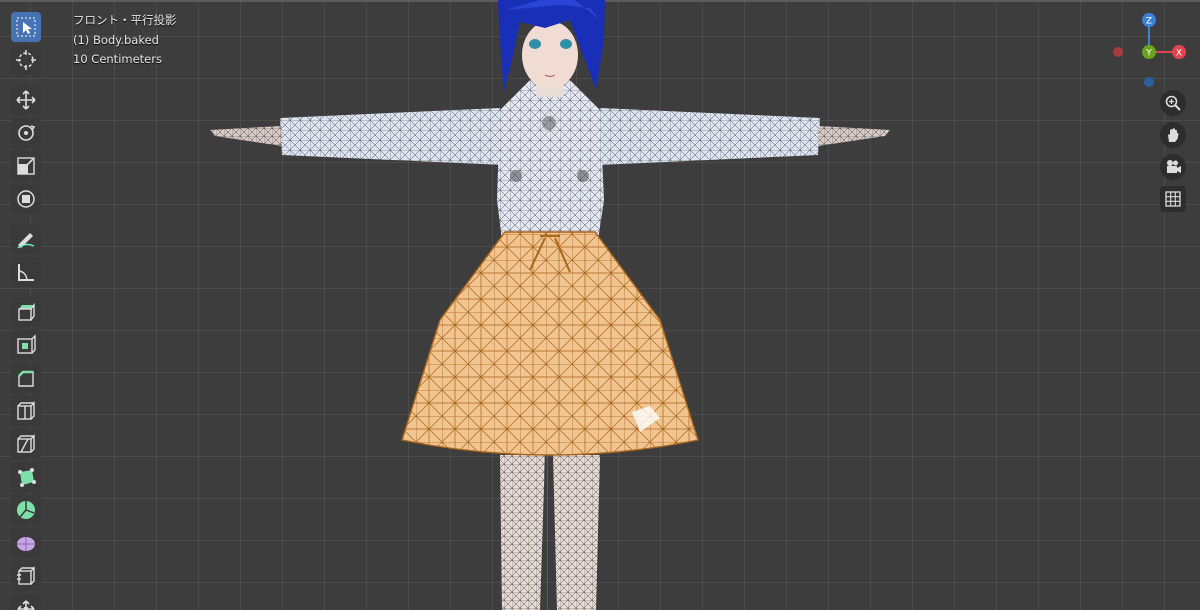 The image size is (1200, 610). I want to click on smooth-icon, so click(26, 543).